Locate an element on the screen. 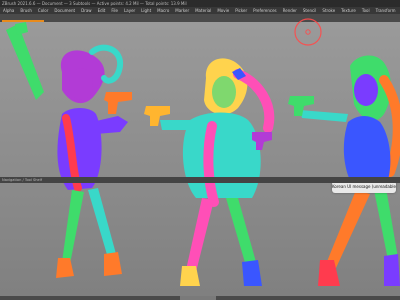 The width and height of the screenshot is (400, 300). figure-2-bodysuit is located at coordinates (211, 164).